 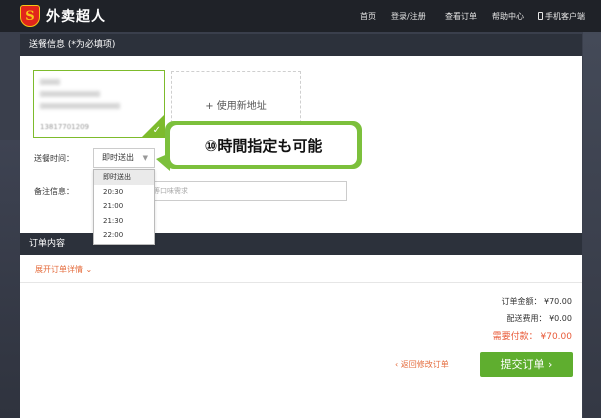 What do you see at coordinates (461, 16) in the screenshot?
I see `nav-view-orders: 查看订单` at bounding box center [461, 16].